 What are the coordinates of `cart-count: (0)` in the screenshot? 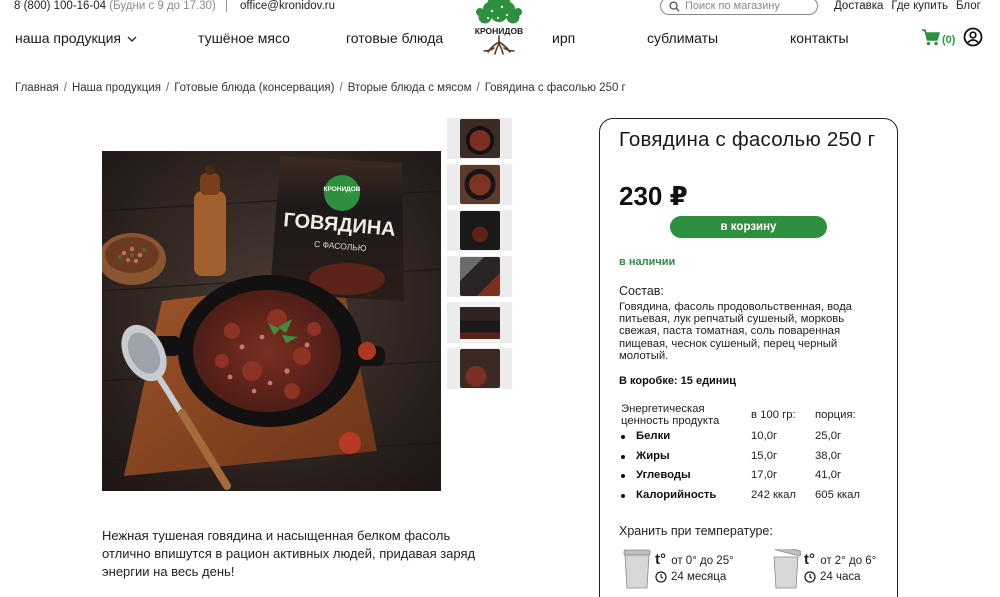 It's located at (949, 40).